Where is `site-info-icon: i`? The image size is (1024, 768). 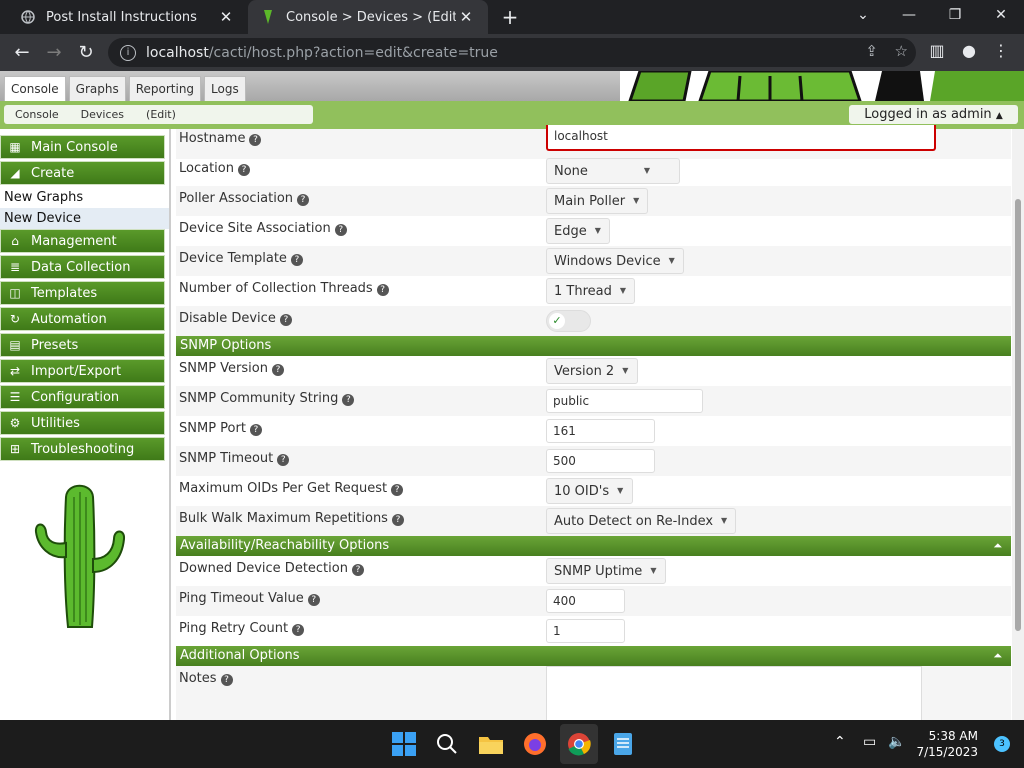
site-info-icon: i is located at coordinates (128, 52).